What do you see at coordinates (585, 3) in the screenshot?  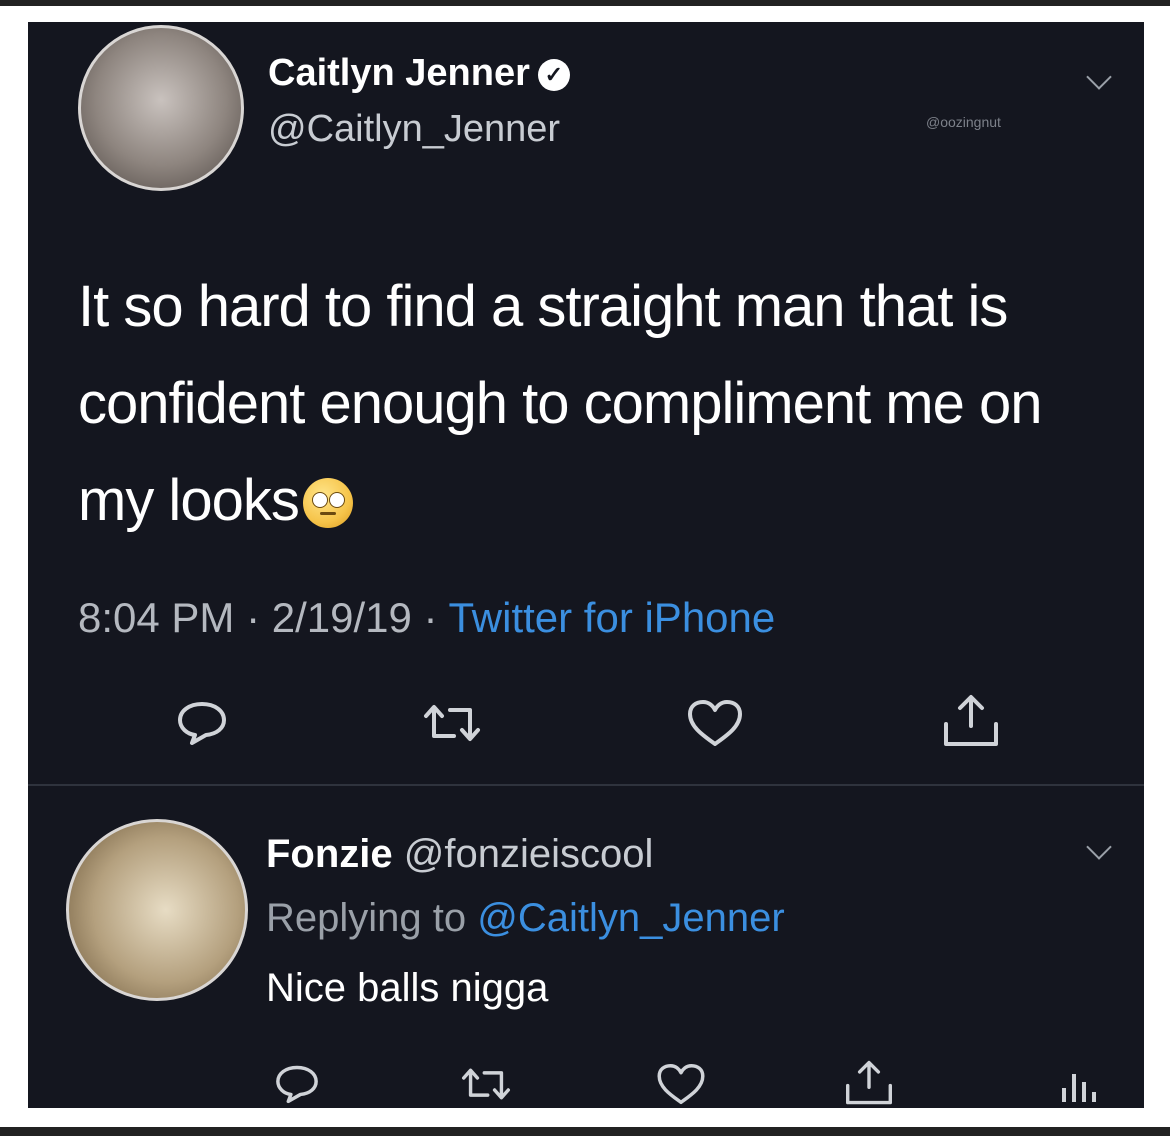 I see `top-border` at bounding box center [585, 3].